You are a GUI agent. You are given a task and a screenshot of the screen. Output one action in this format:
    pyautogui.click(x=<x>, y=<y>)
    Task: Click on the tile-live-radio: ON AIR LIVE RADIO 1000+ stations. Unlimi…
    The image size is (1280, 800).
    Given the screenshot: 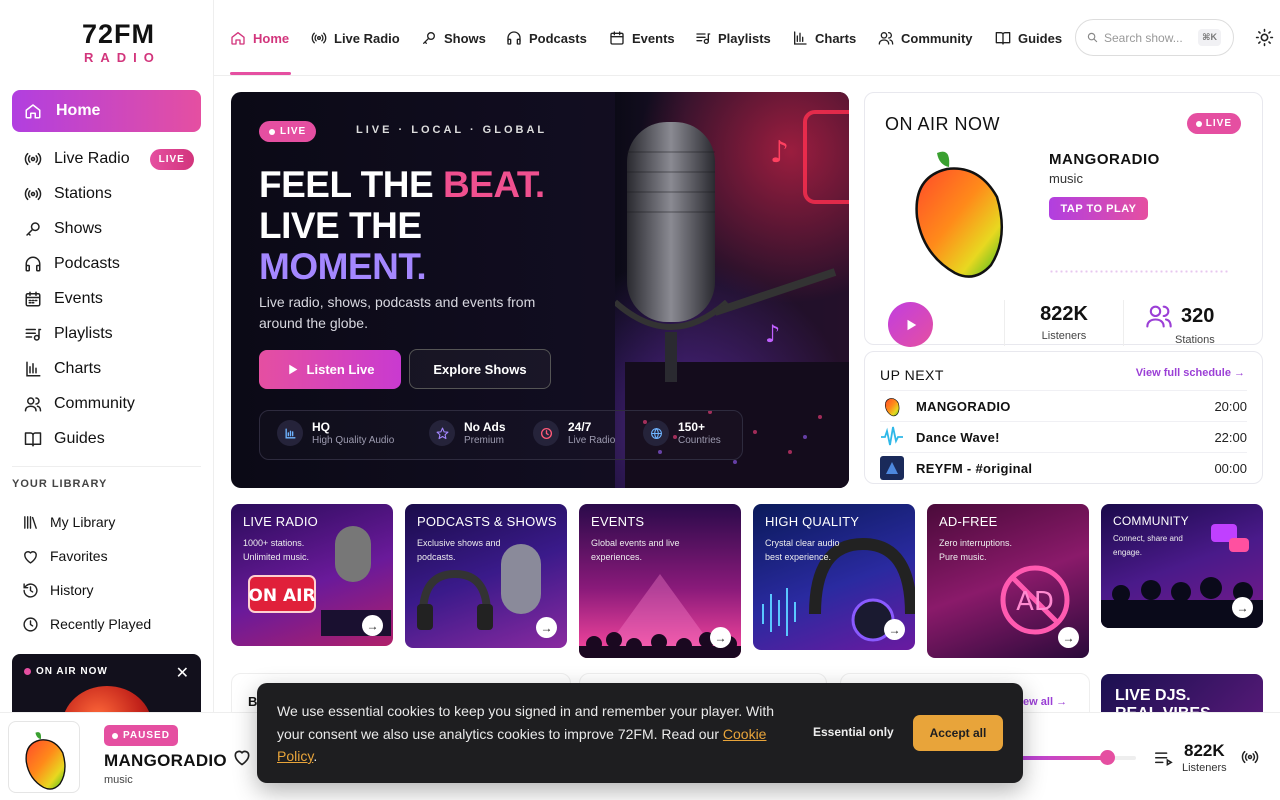 What is the action you would take?
    pyautogui.click(x=312, y=575)
    